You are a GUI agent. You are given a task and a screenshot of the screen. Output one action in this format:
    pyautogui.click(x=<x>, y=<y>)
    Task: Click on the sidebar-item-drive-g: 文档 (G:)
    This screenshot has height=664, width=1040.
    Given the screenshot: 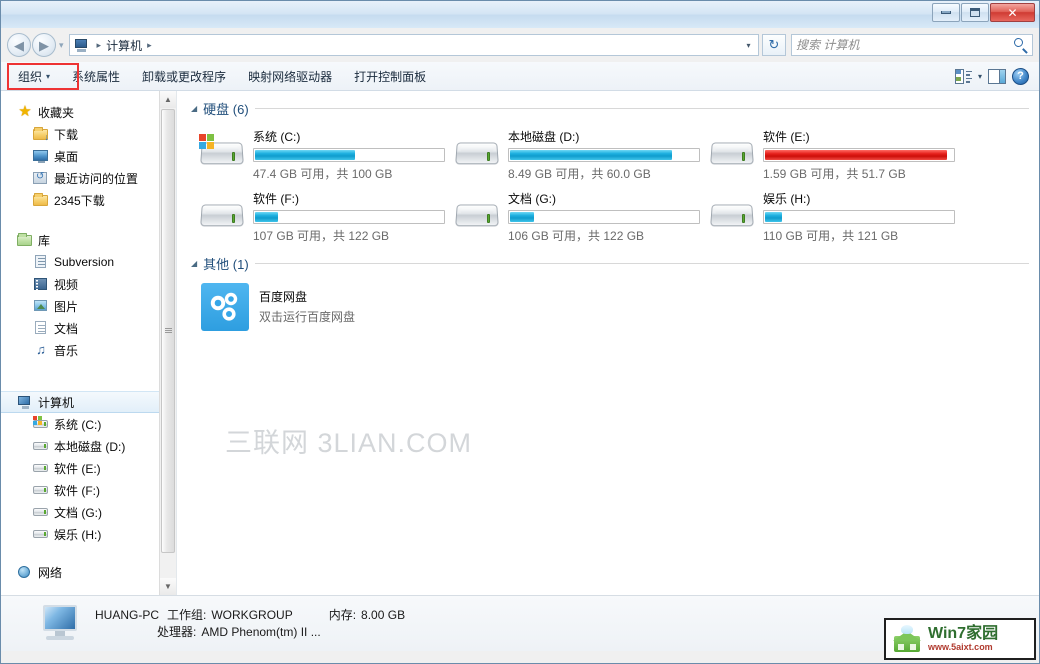 What is the action you would take?
    pyautogui.click(x=88, y=512)
    